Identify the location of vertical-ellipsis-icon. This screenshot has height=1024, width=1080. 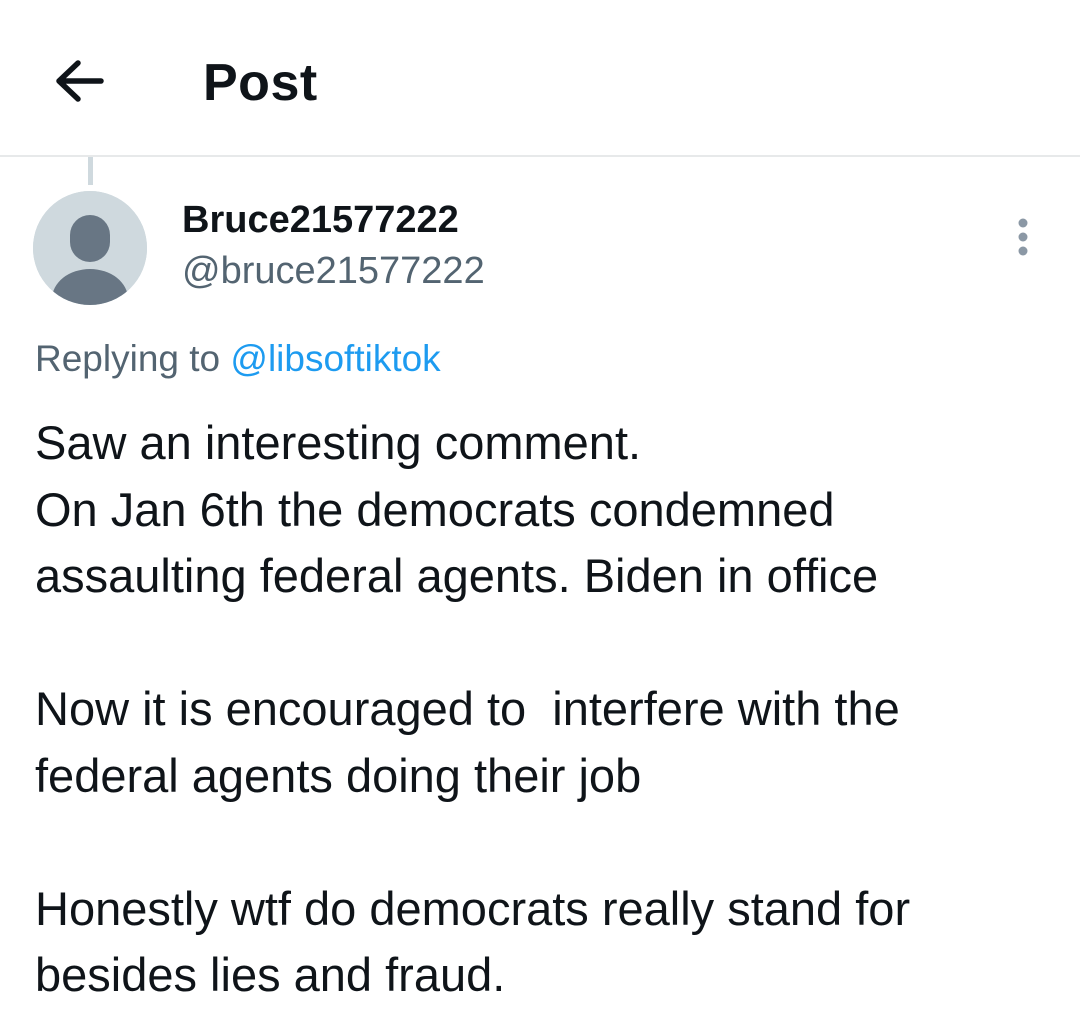
(1023, 237).